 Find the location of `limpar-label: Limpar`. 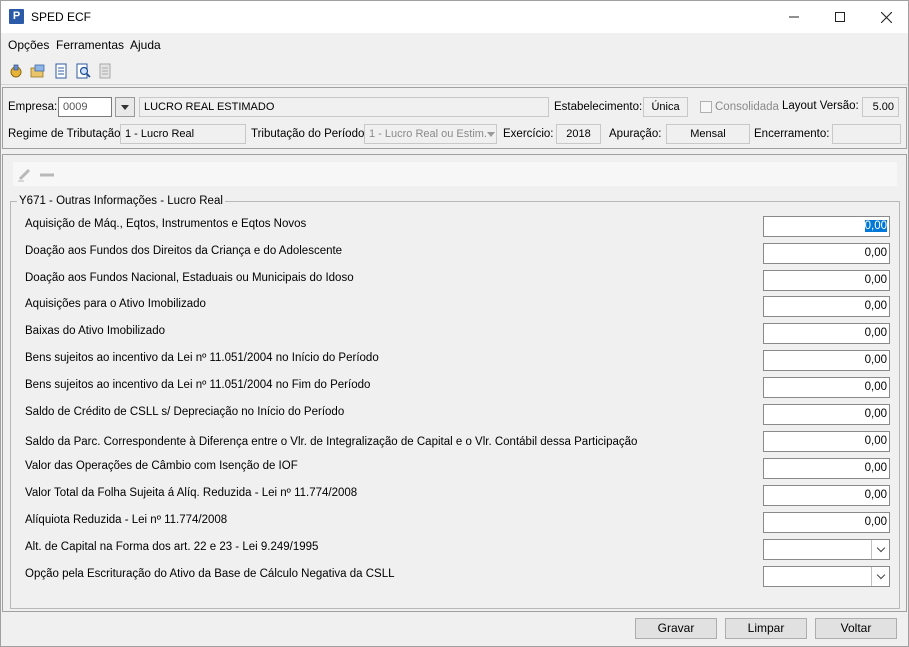

limpar-label: Limpar is located at coordinates (766, 628).